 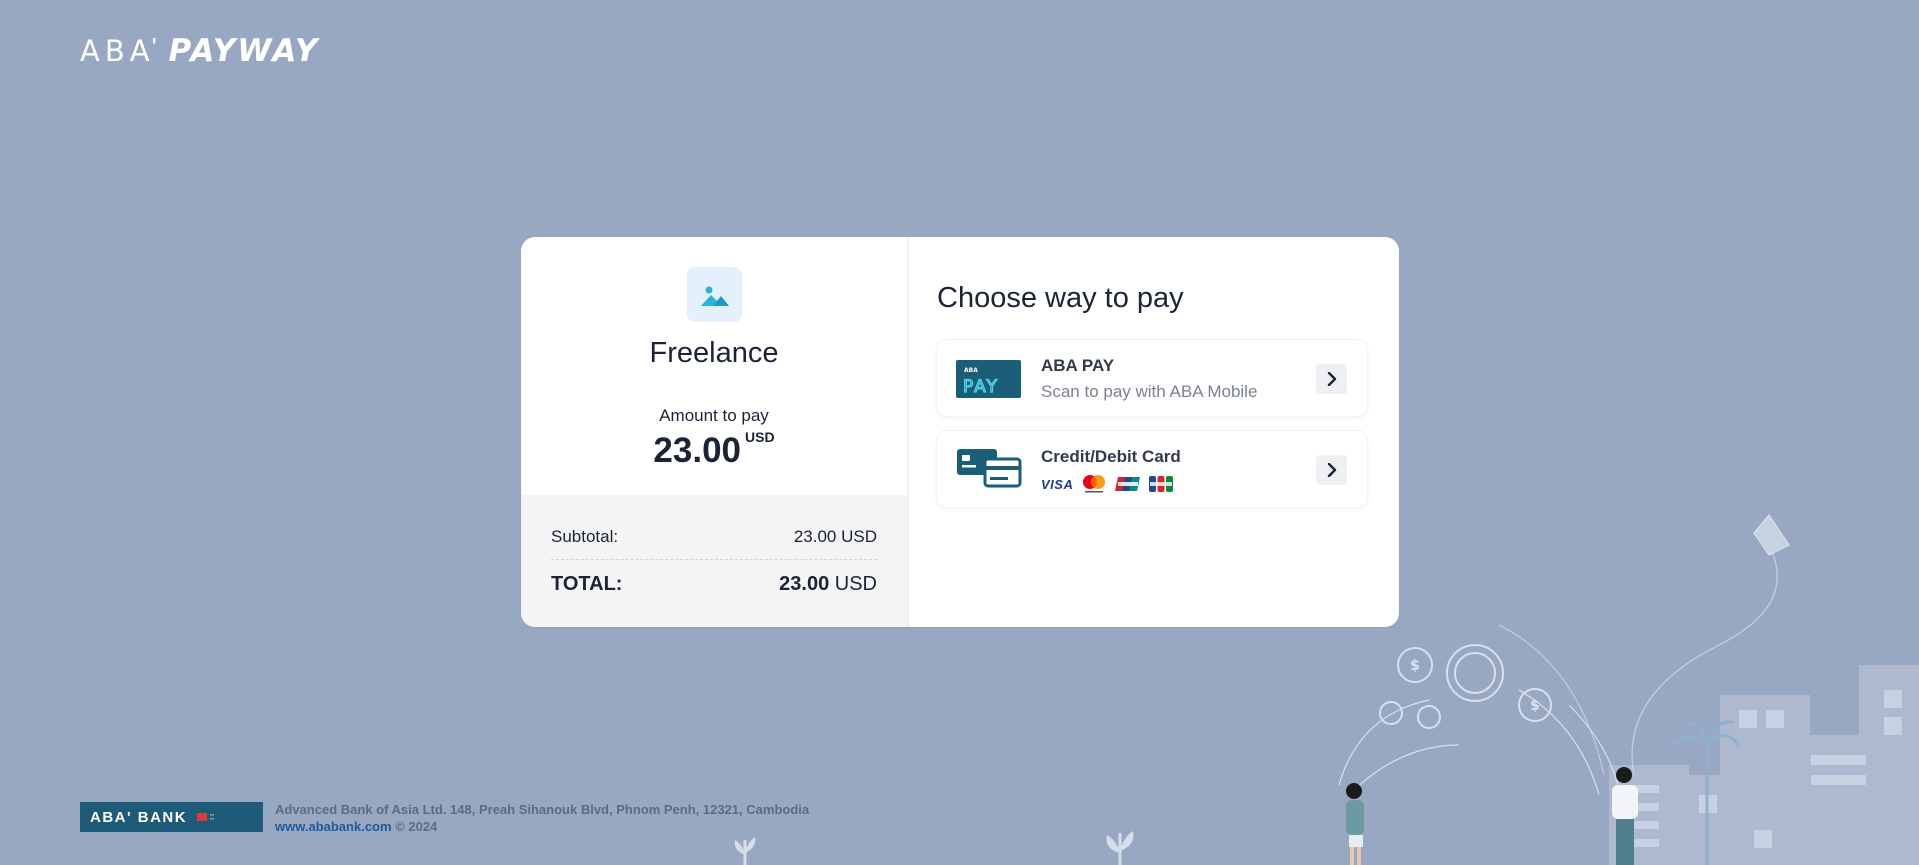 I want to click on summary-divider, so click(x=714, y=559).